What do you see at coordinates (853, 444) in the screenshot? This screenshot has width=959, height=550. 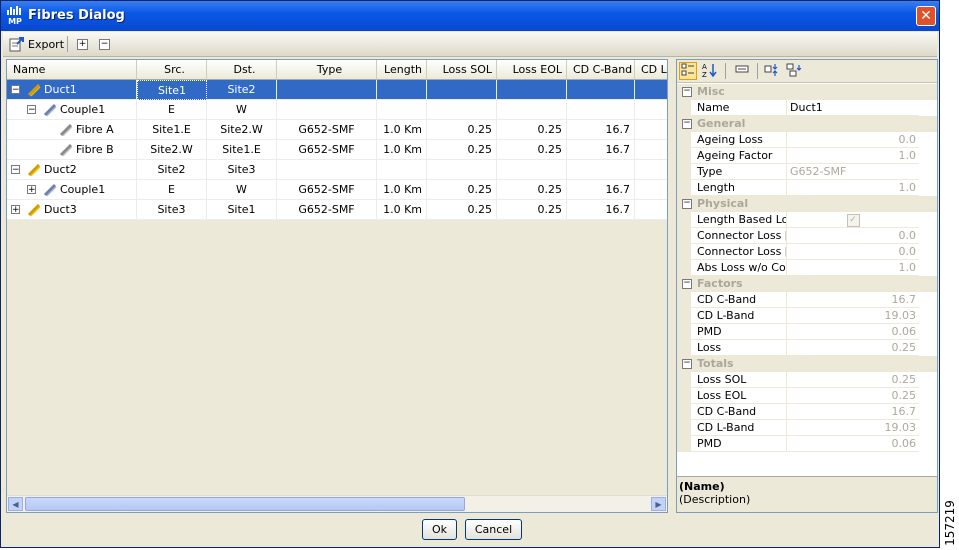 I see `property-value: 0.06` at bounding box center [853, 444].